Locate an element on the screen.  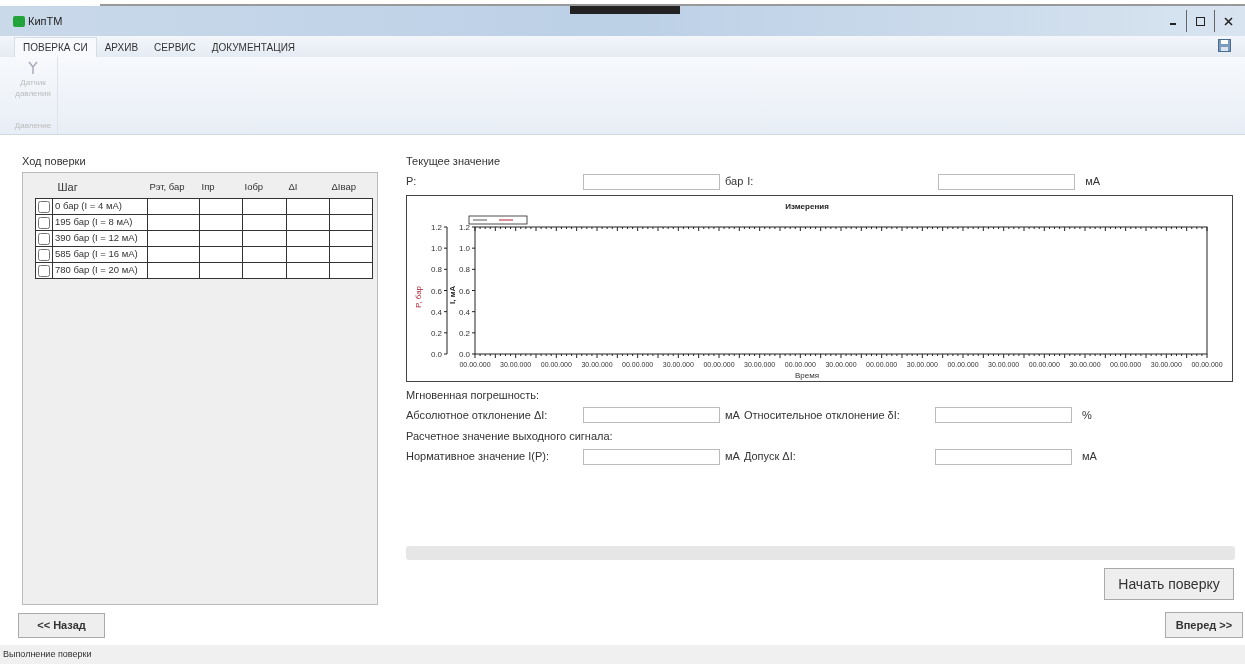
relative-deviation-field is located at coordinates (1003, 415).